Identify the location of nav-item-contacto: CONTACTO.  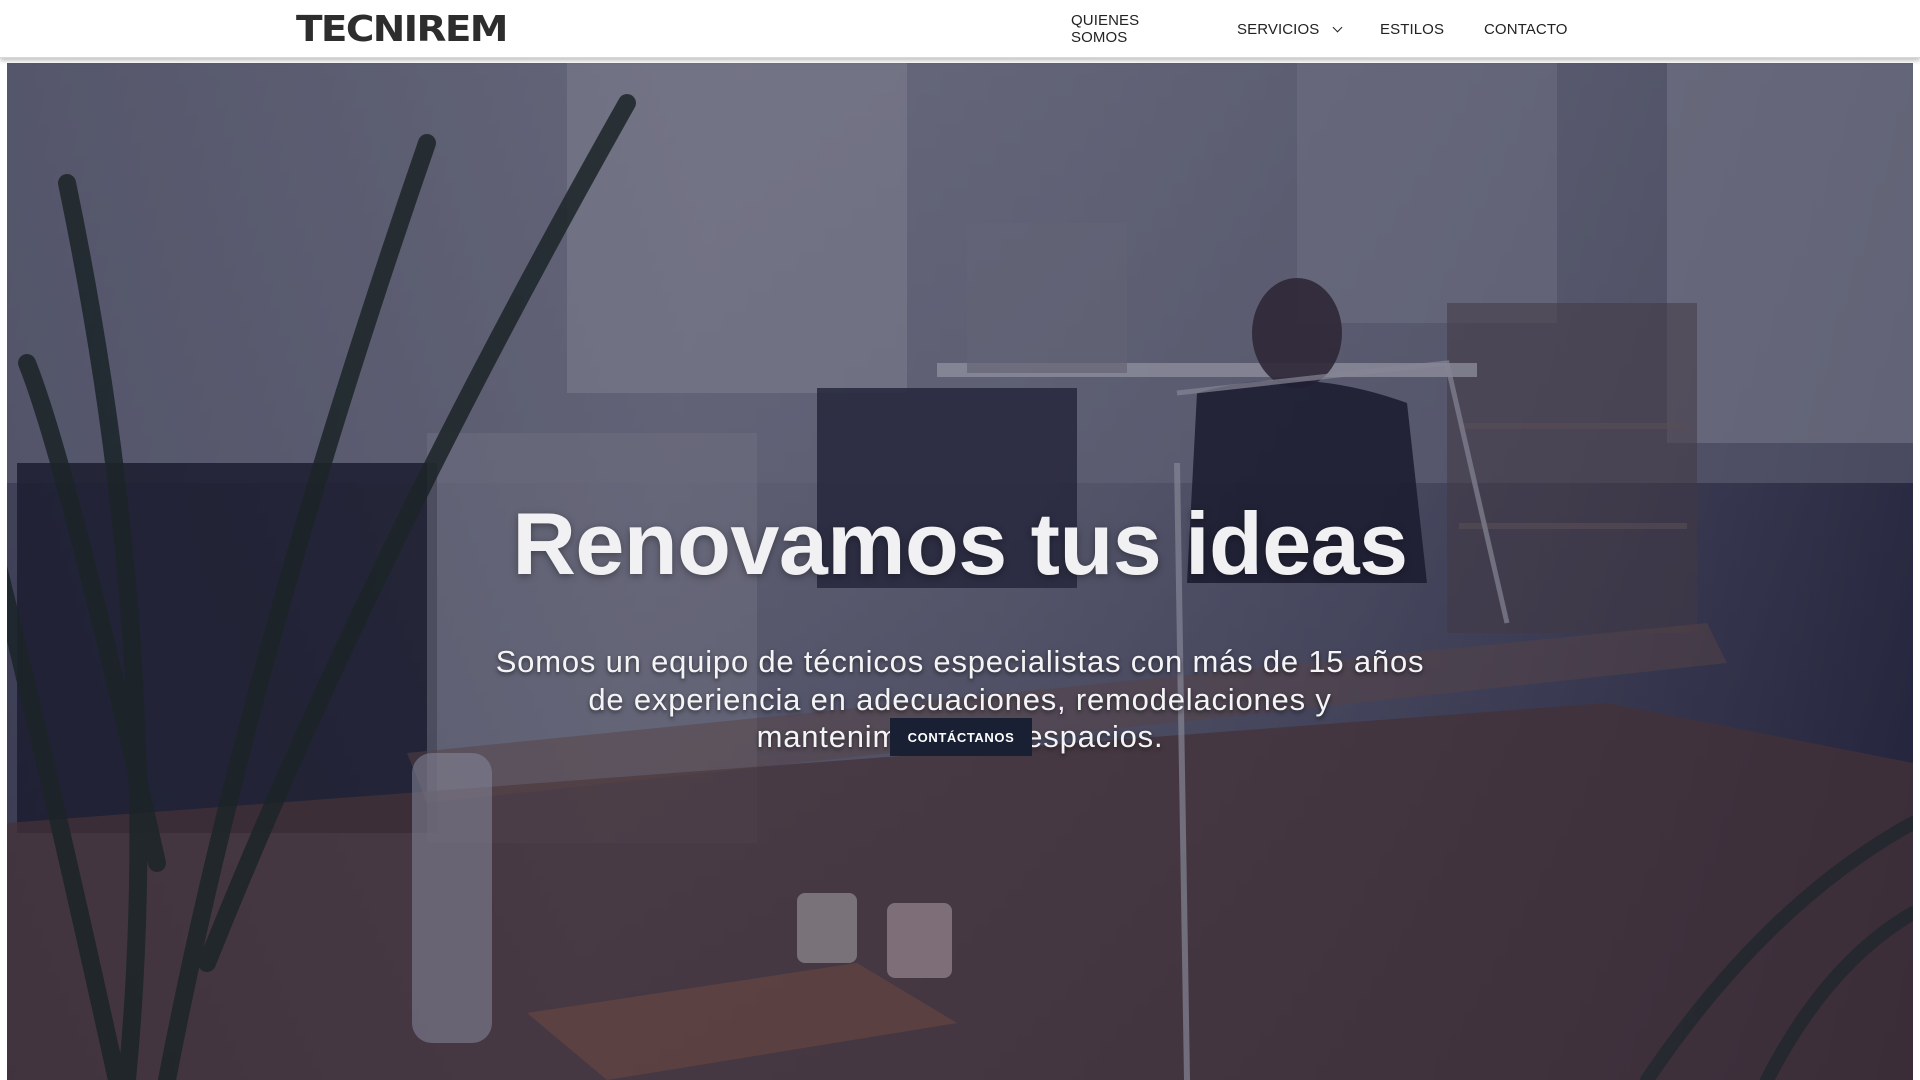
(1526, 29).